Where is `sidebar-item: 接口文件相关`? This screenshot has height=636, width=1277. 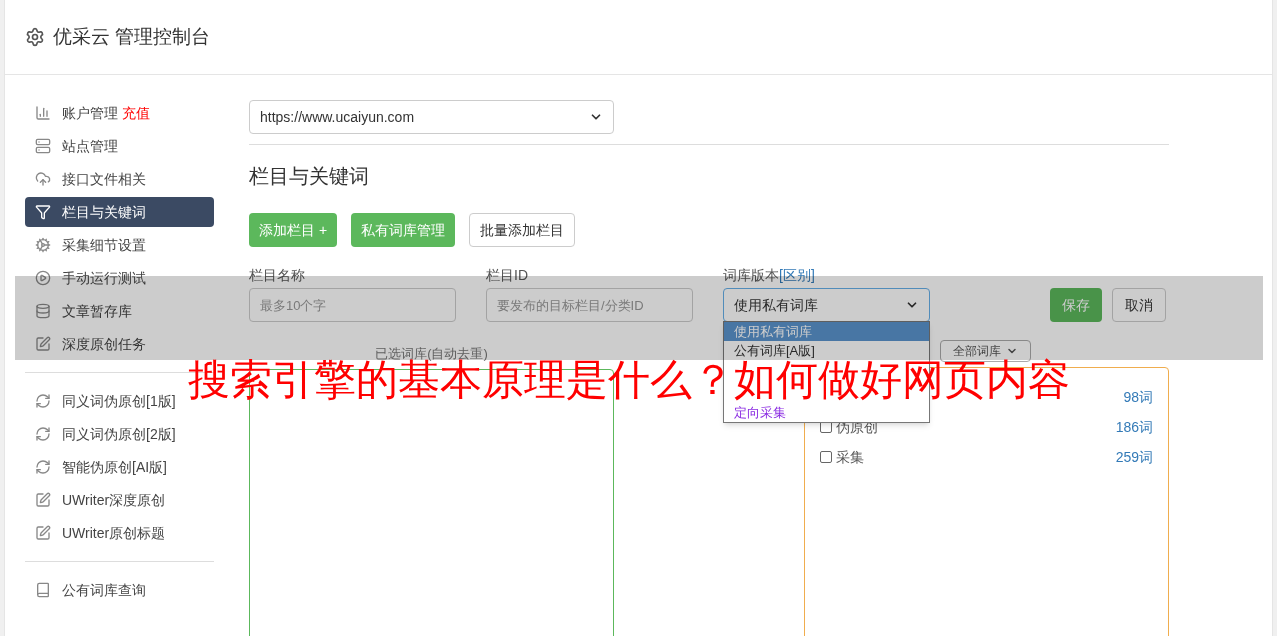 sidebar-item: 接口文件相关 is located at coordinates (119, 179).